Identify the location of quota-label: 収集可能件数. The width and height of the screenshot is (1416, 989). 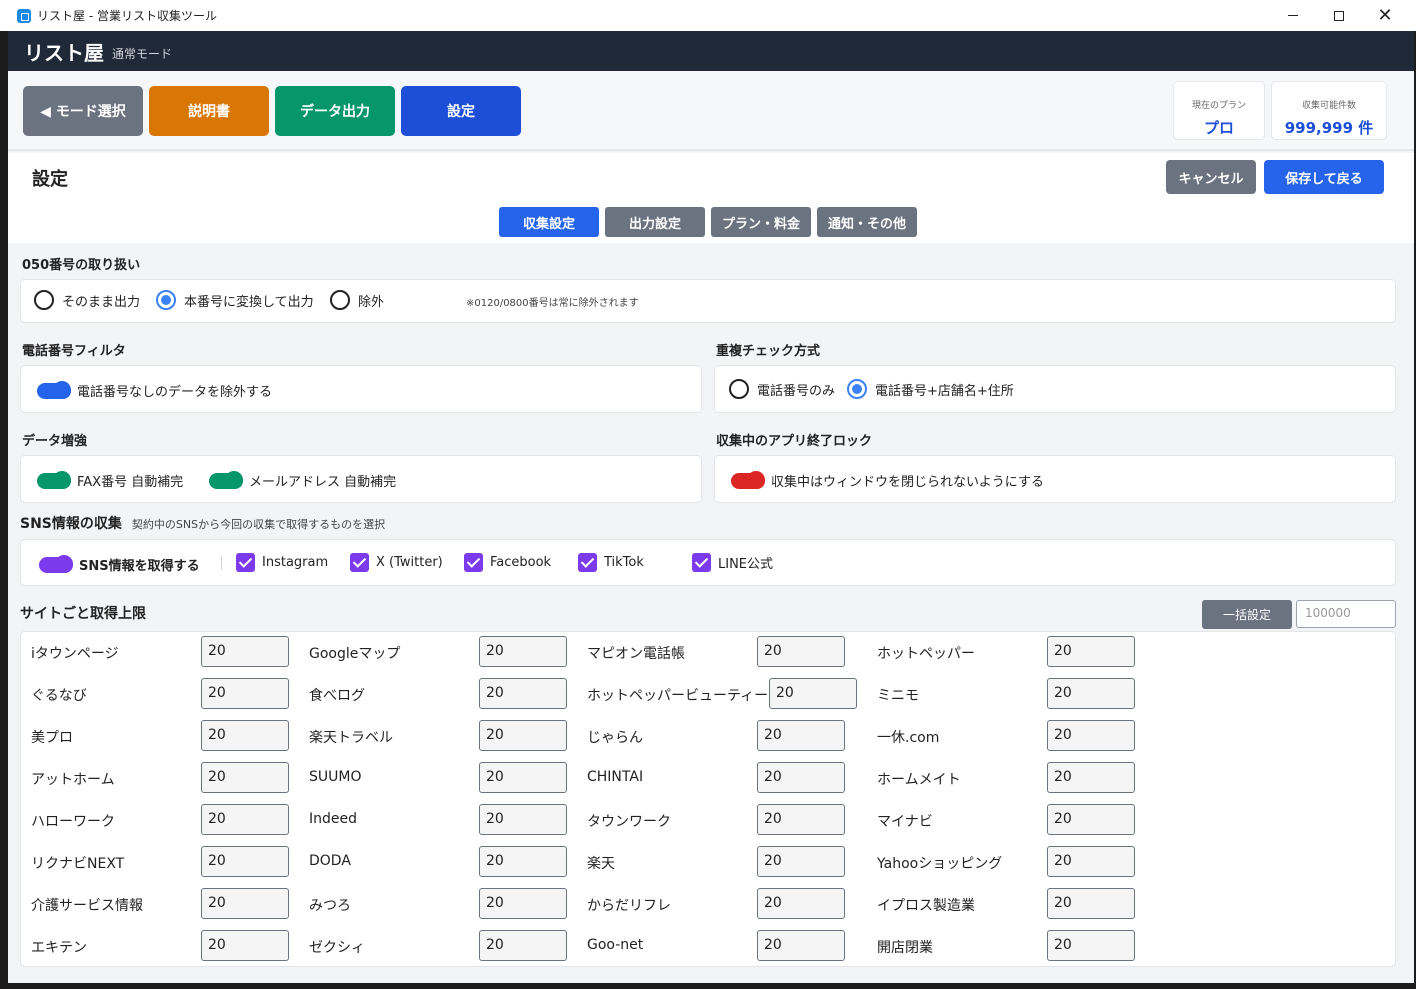
(1328, 106).